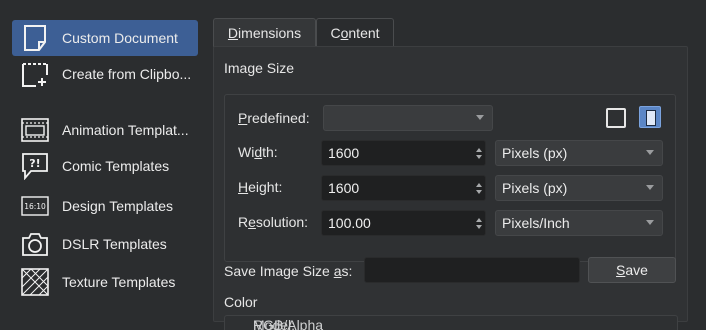  I want to click on camera-icon, so click(35, 244).